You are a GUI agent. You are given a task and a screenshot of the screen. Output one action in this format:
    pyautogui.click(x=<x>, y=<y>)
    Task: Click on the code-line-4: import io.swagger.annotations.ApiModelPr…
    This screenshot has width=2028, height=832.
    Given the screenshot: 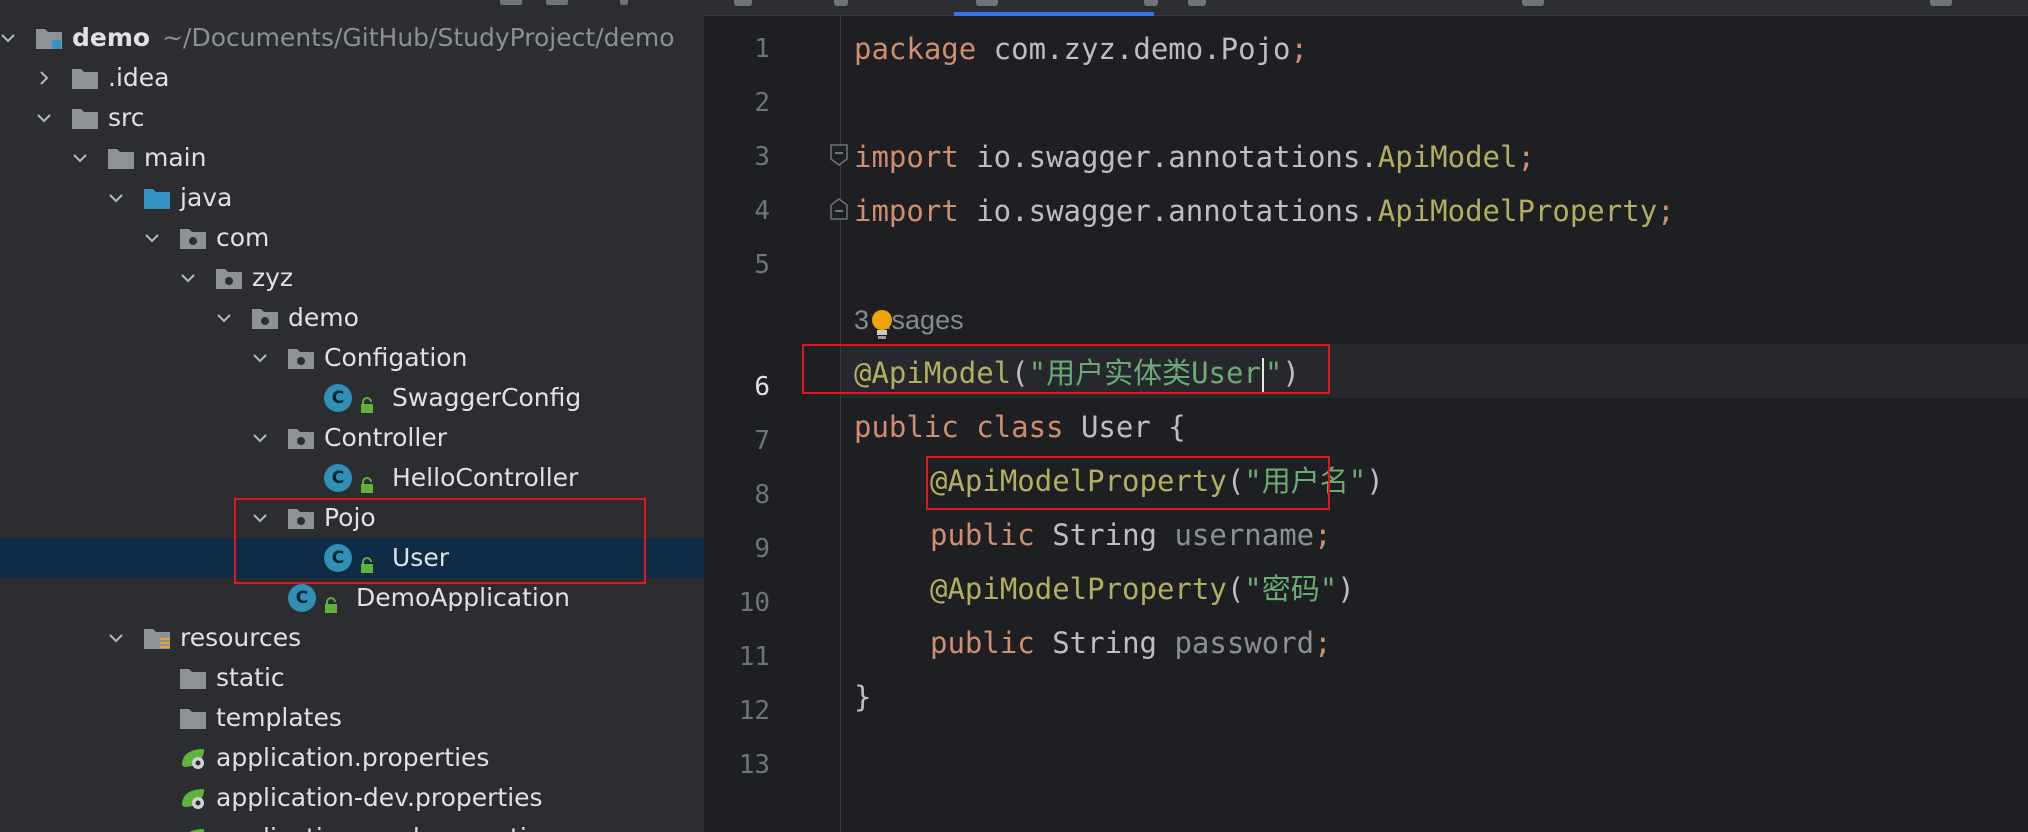 What is the action you would take?
    pyautogui.click(x=1264, y=211)
    